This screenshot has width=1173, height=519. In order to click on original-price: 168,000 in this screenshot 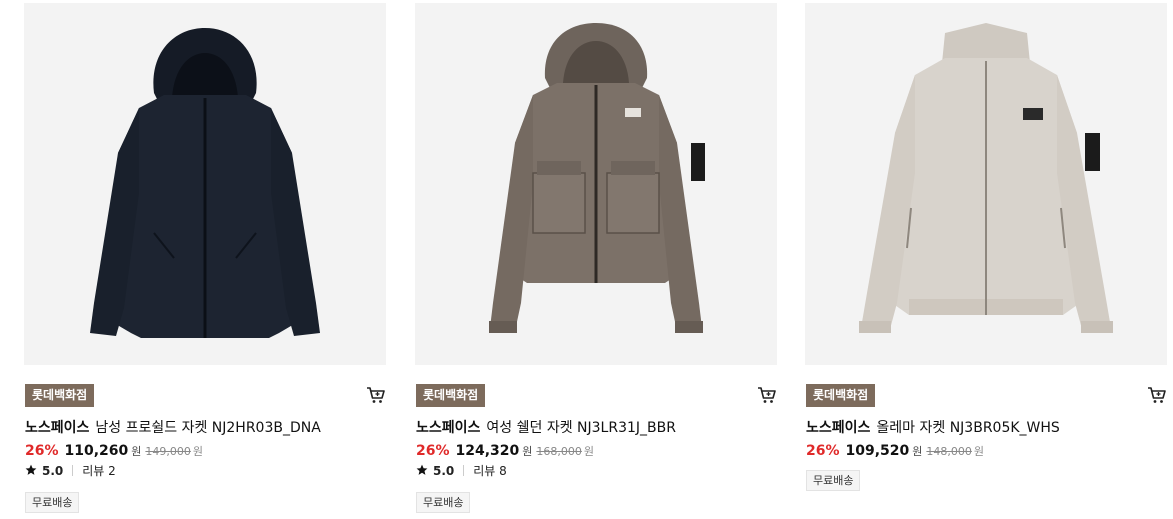, I will do `click(559, 451)`.